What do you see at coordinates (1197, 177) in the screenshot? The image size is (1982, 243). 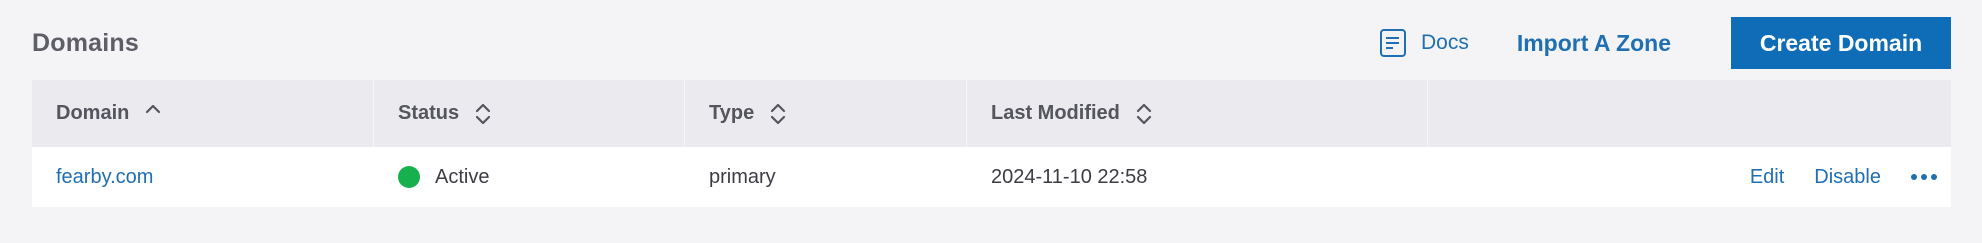 I see `cell-last-modified: 2024-11-10 22:58` at bounding box center [1197, 177].